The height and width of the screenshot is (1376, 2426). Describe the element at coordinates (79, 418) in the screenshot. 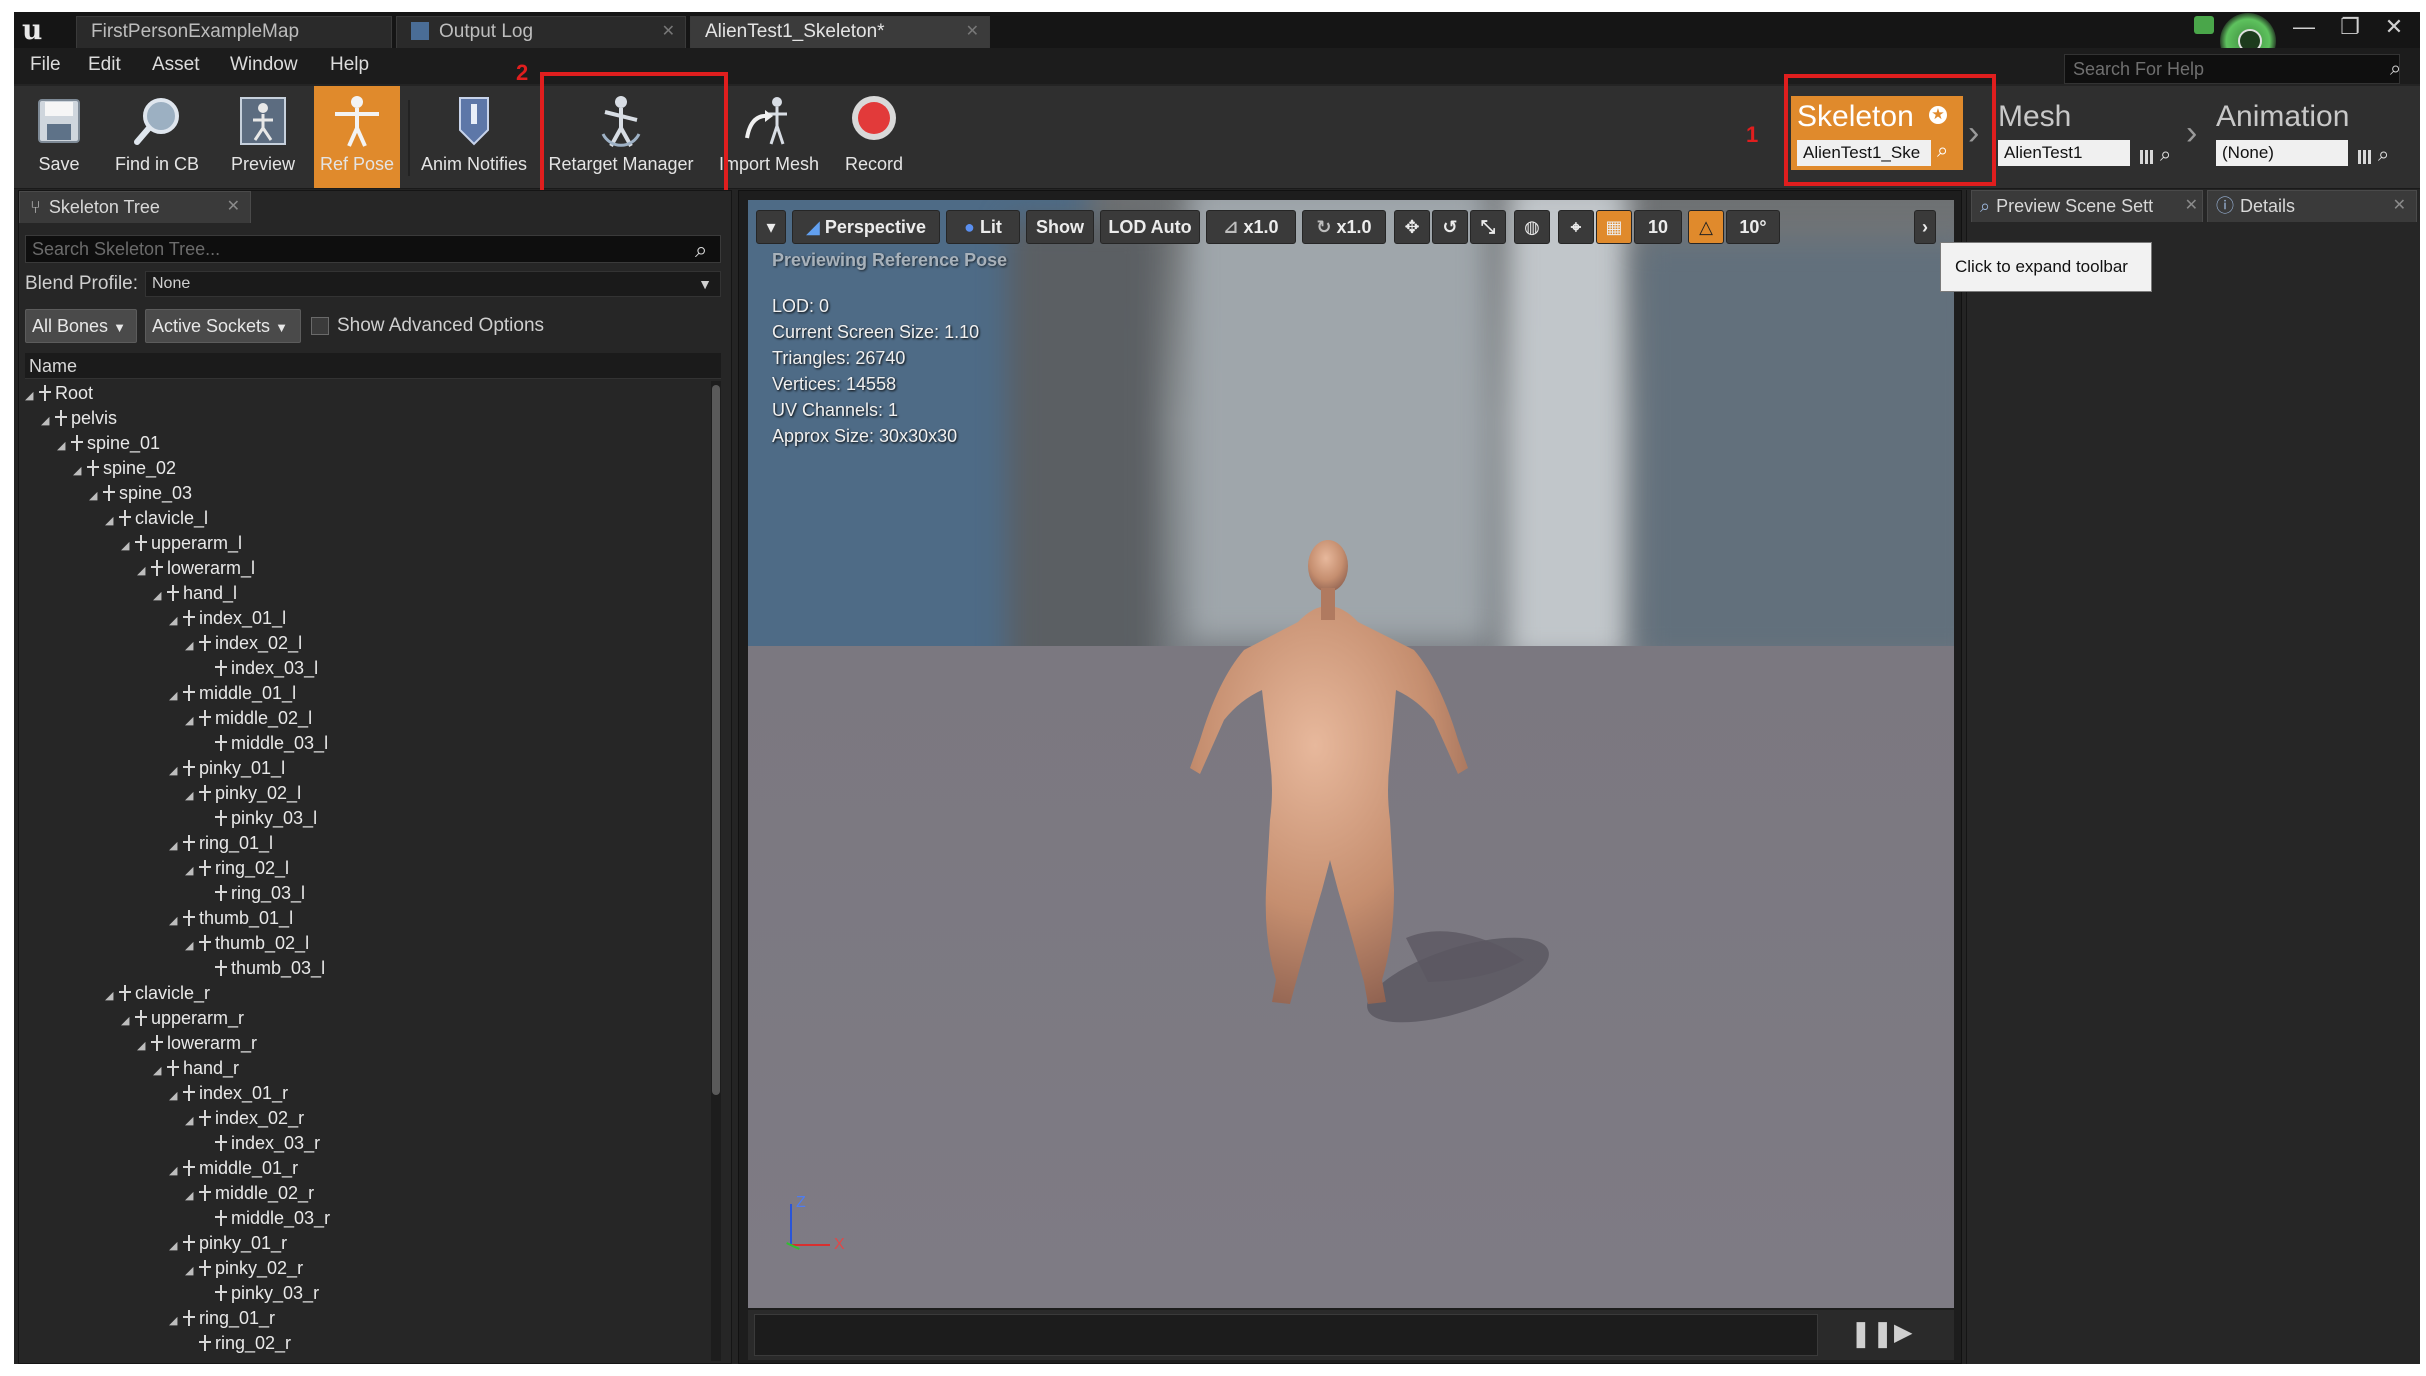

I see `tree-row-bone: ◢ pelvis` at that location.